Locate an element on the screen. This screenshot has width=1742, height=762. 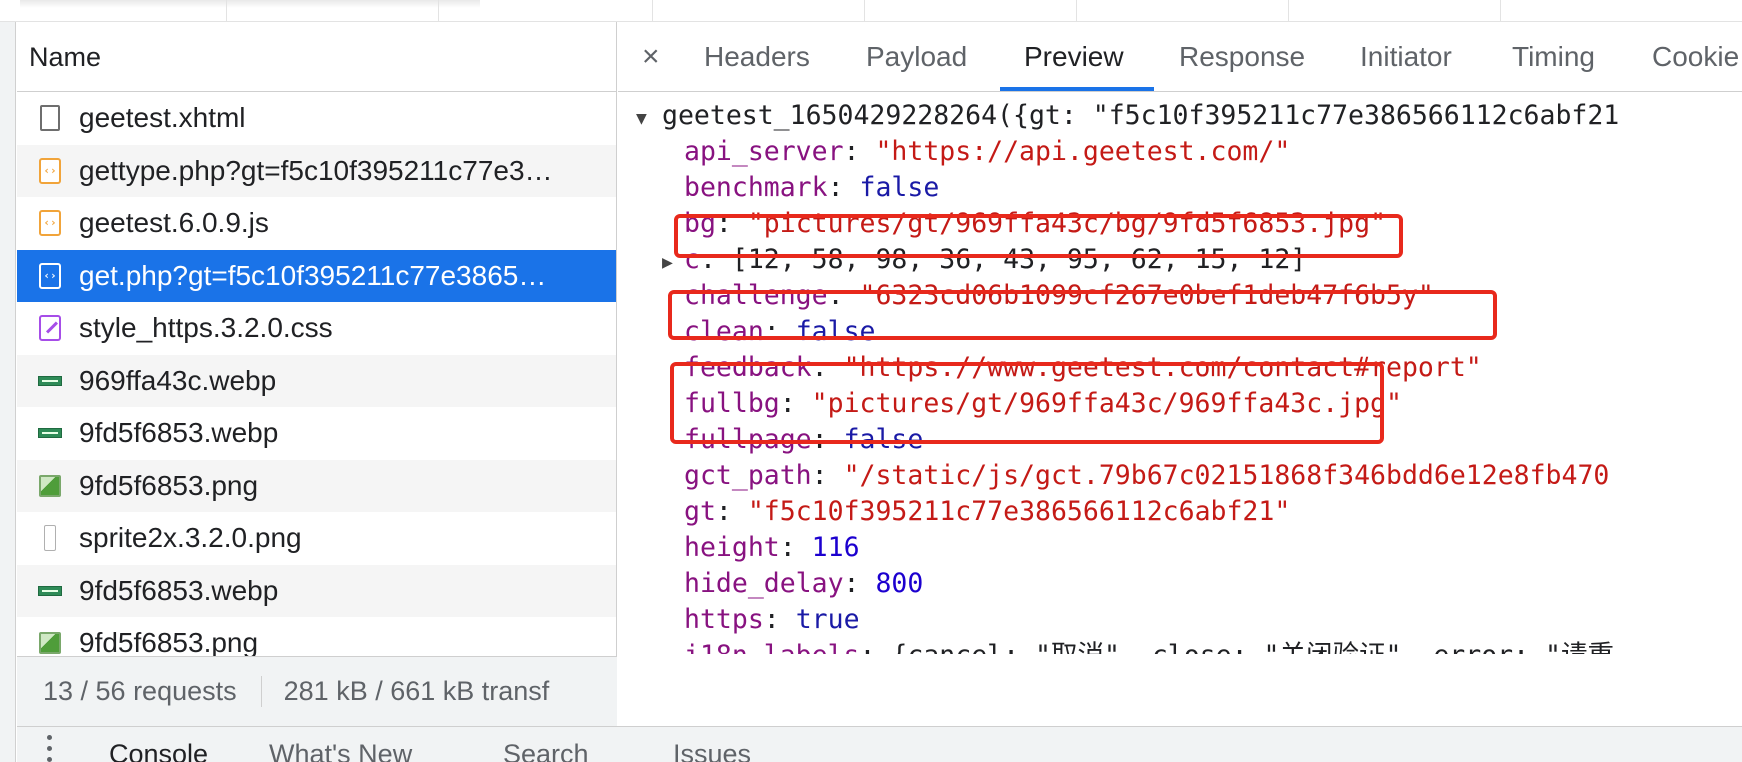
preview-property-gt: gt: "f5c10f395211c77e386566112c6abf21" is located at coordinates (987, 512).